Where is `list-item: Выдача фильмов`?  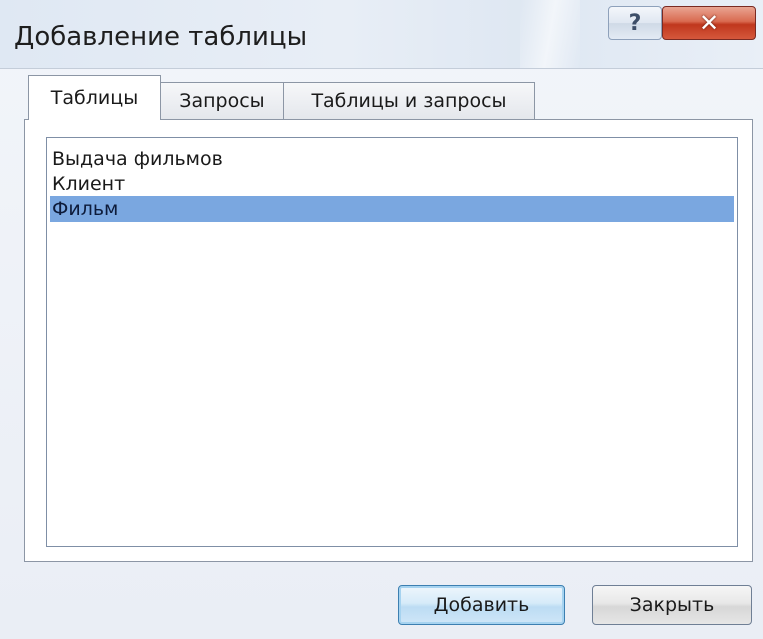
list-item: Выдача фильмов is located at coordinates (392, 159).